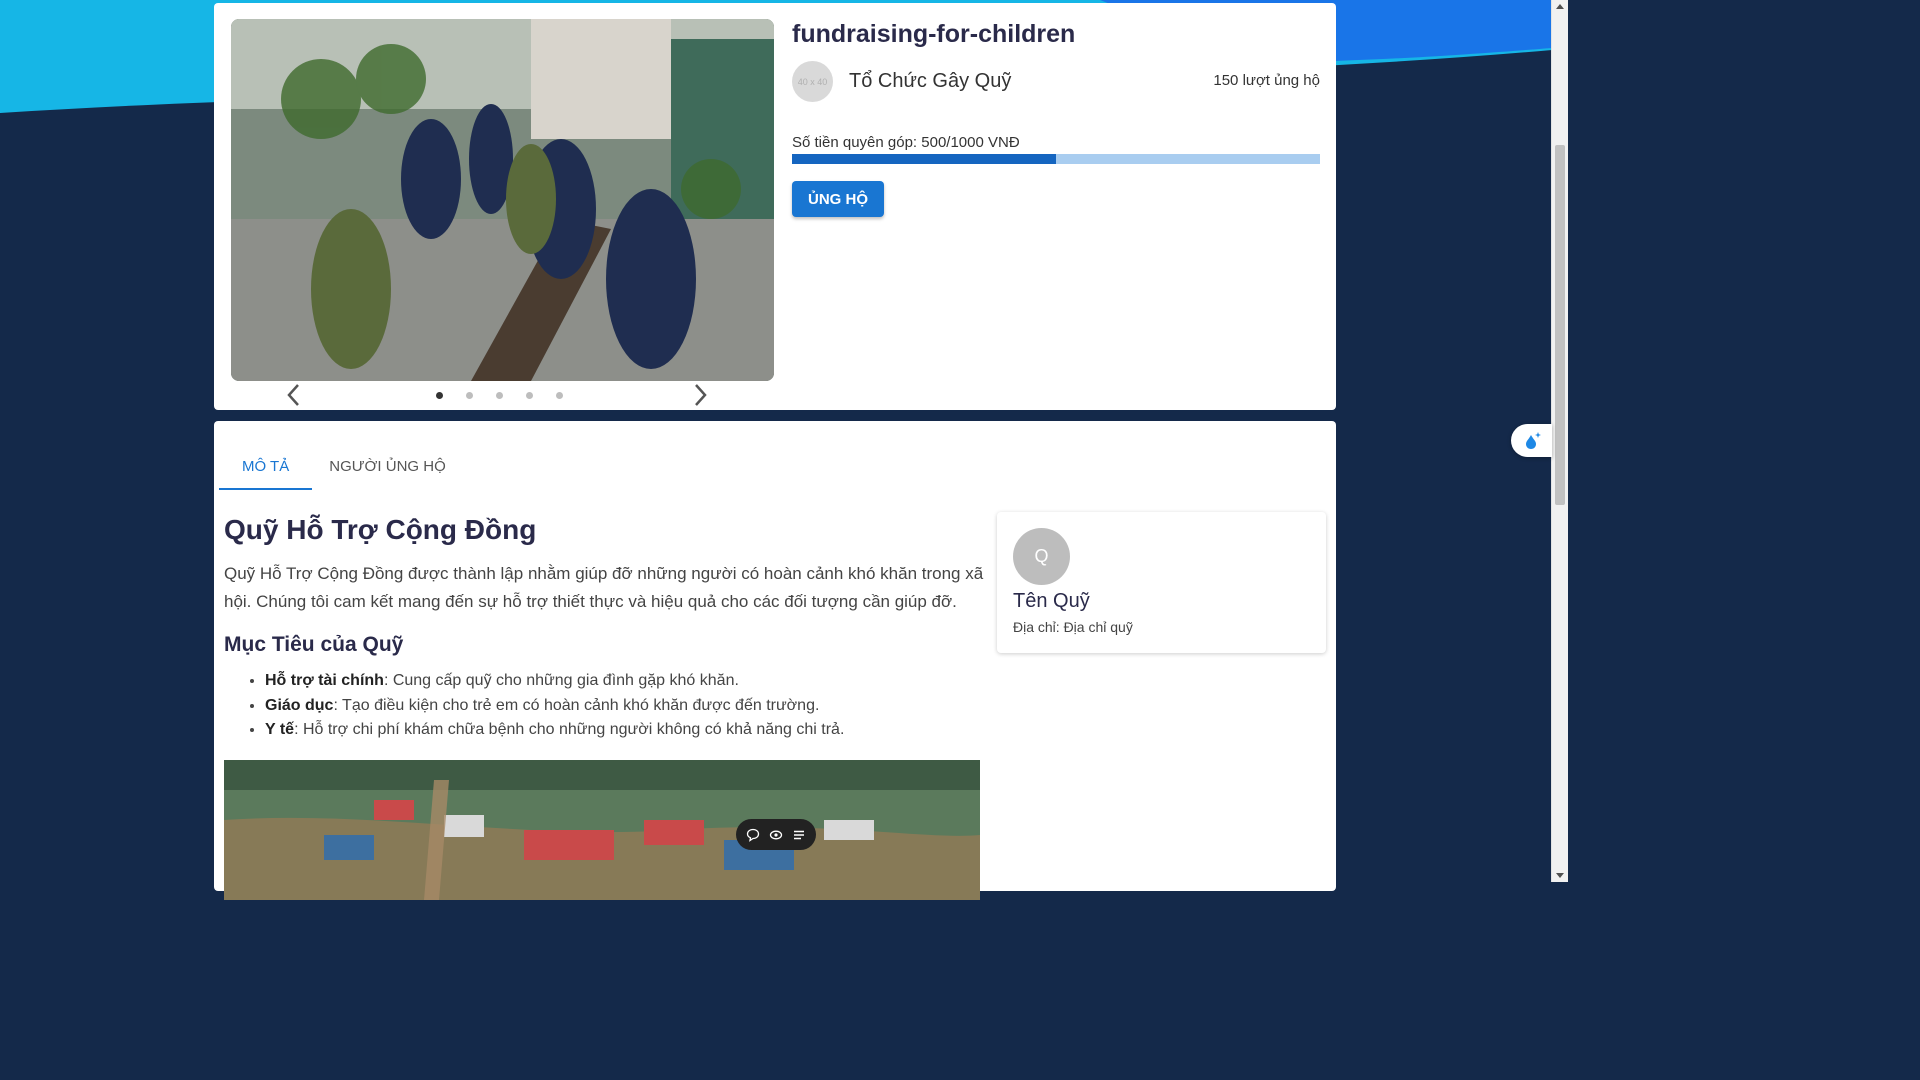  What do you see at coordinates (1560, 875) in the screenshot?
I see `scroll-down-icon` at bounding box center [1560, 875].